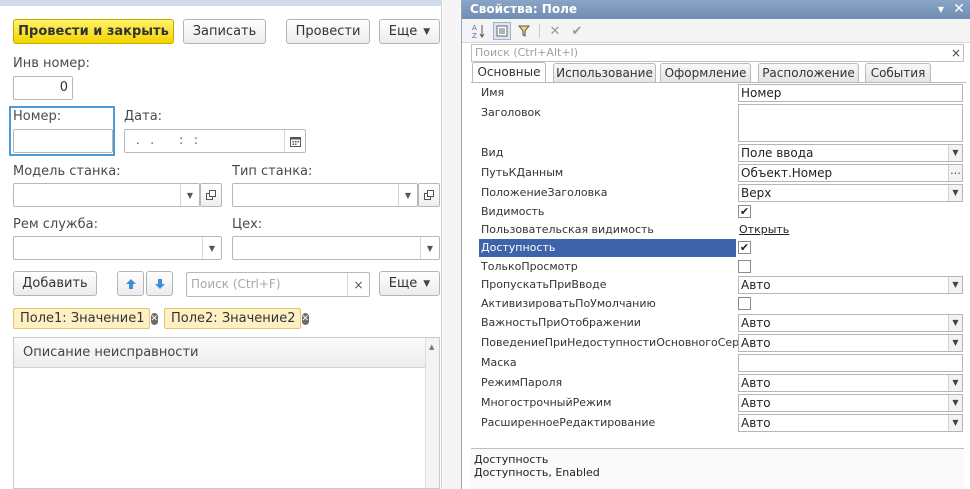 The width and height of the screenshot is (970, 489). What do you see at coordinates (539, 31) in the screenshot?
I see `toolbar-divider` at bounding box center [539, 31].